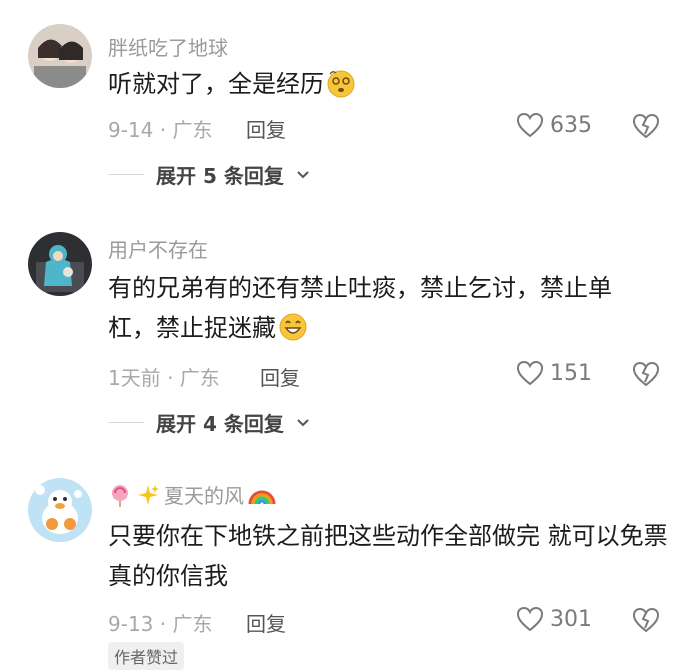 The width and height of the screenshot is (690, 670). What do you see at coordinates (160, 624) in the screenshot?
I see `comment-date-location: 9-13 · 广东` at bounding box center [160, 624].